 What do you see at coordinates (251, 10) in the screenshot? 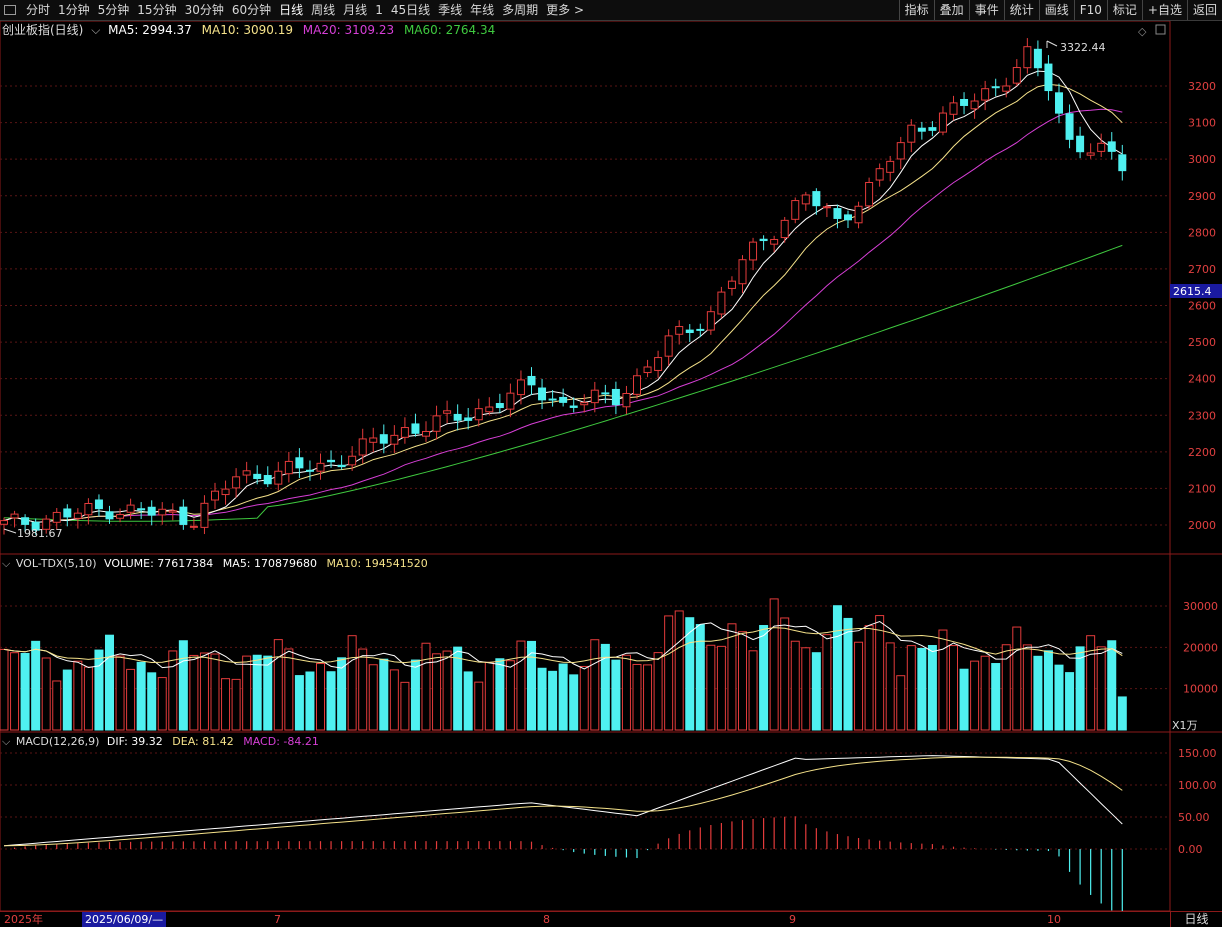
I see `period-tab: 60分钟` at bounding box center [251, 10].